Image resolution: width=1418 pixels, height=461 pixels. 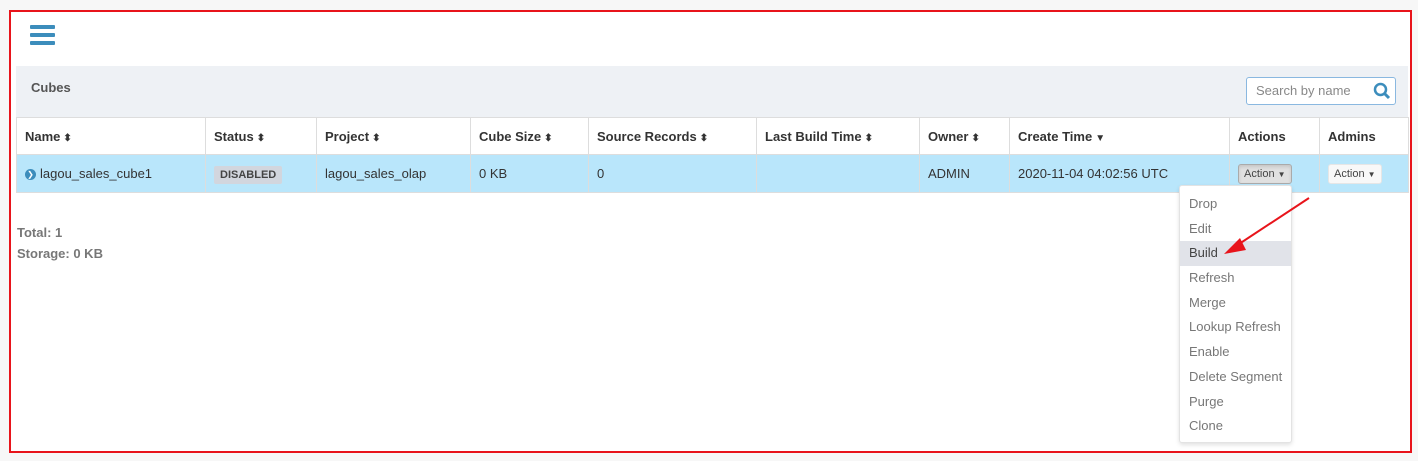 I want to click on admin-action-dropdown-button: Action ▼, so click(x=1355, y=173).